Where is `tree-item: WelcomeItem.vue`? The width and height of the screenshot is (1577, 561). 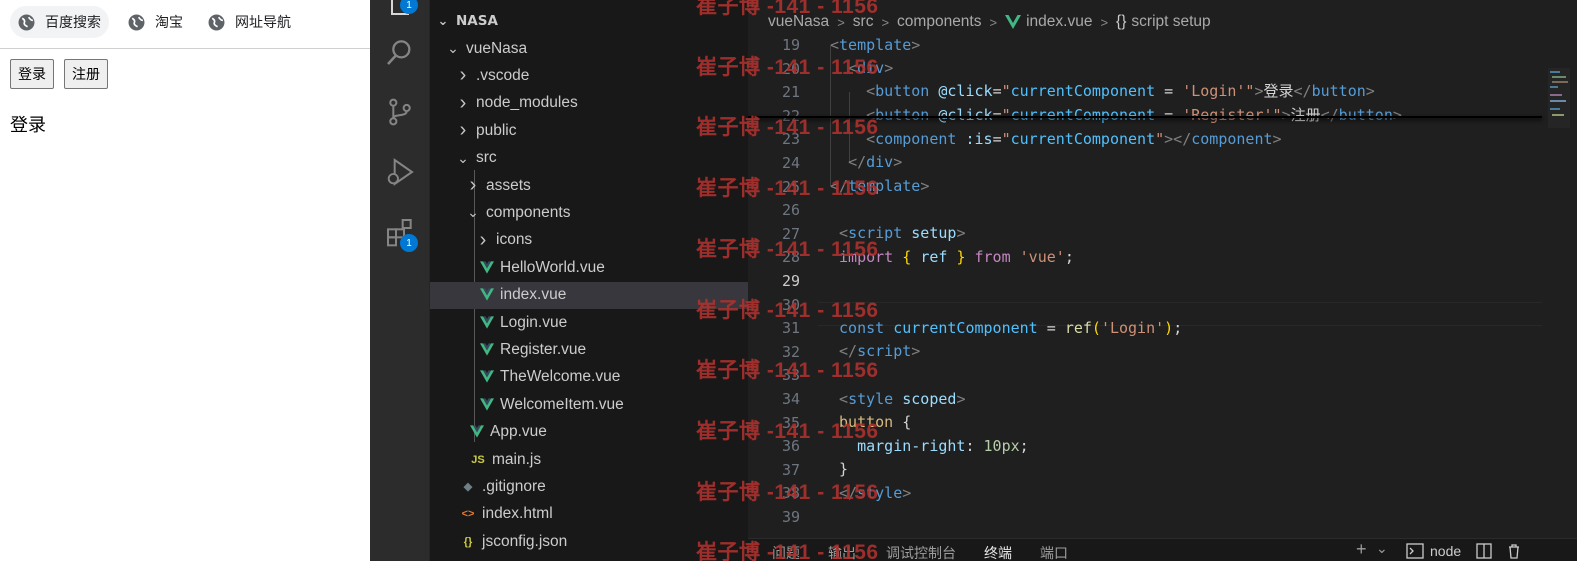 tree-item: WelcomeItem.vue is located at coordinates (589, 404).